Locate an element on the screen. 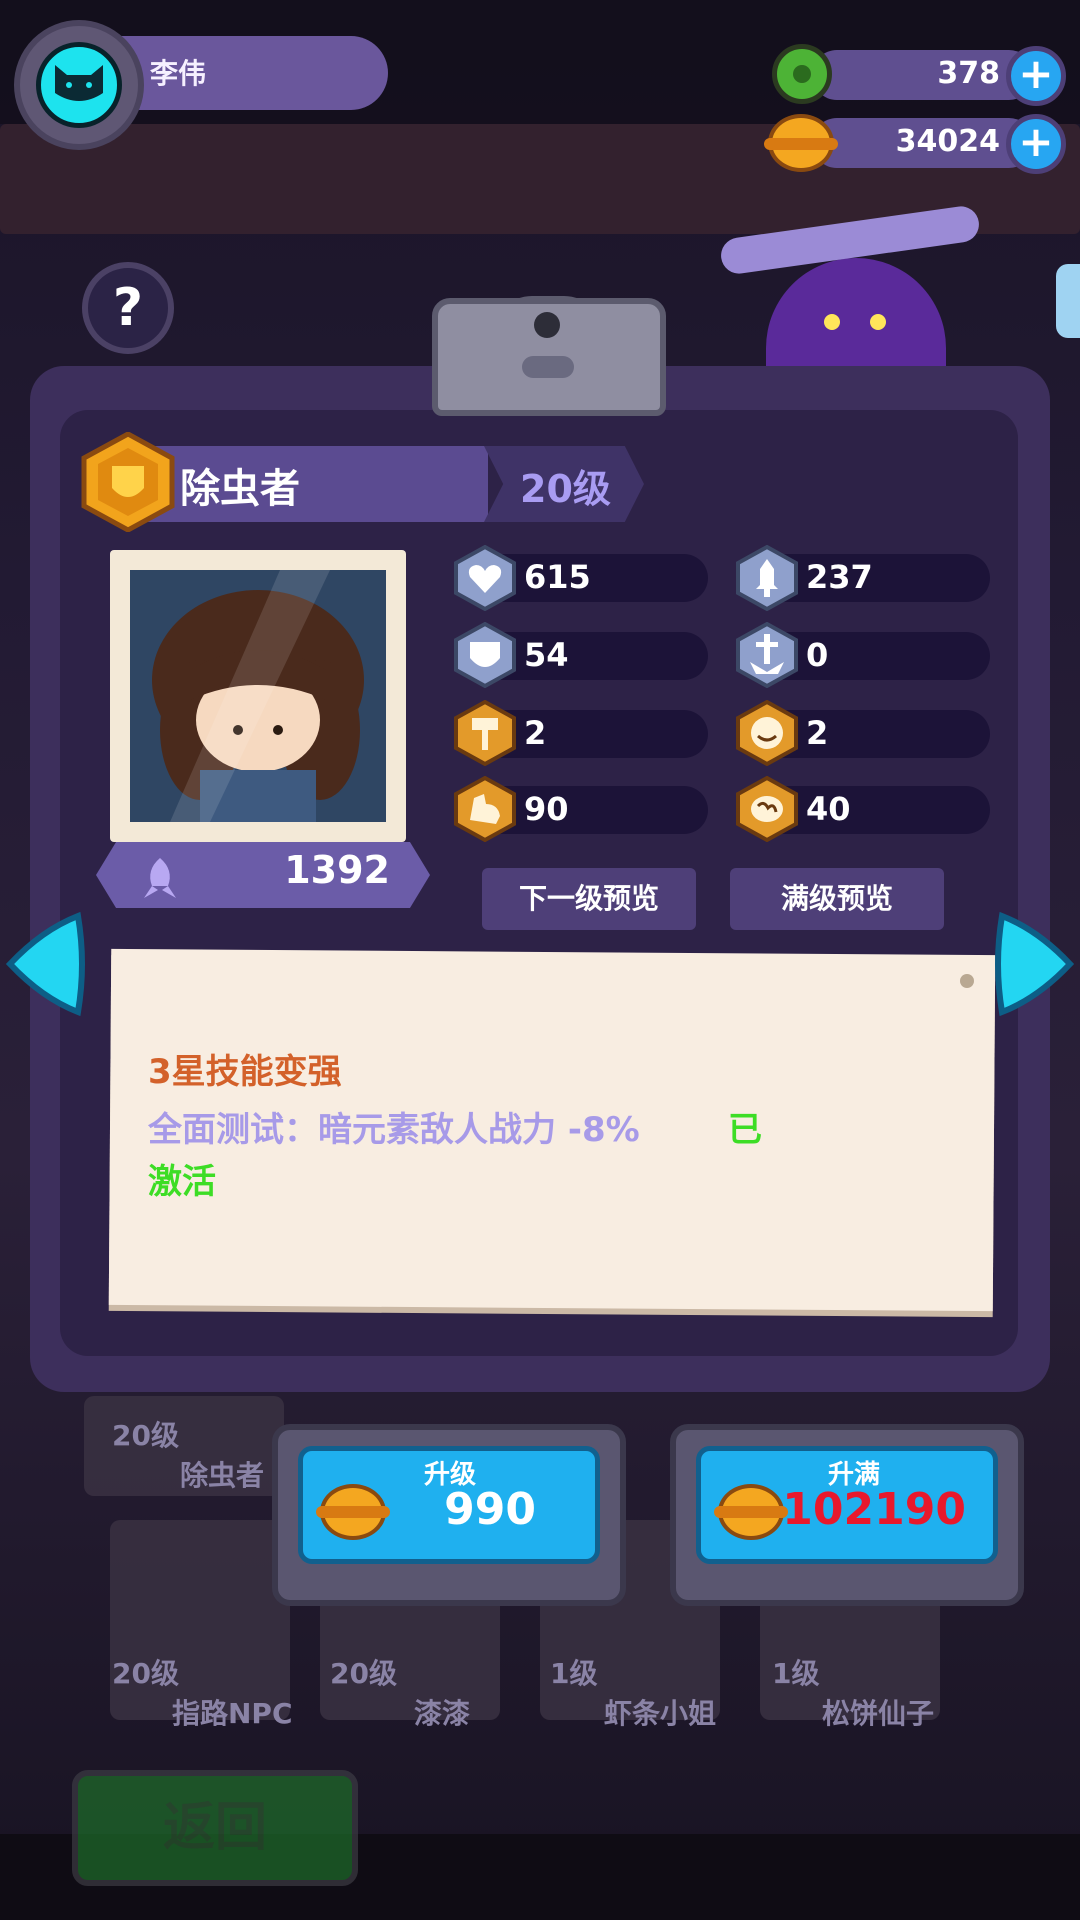 This screenshot has height=1920, width=1080. heart-icon is located at coordinates (485, 578).